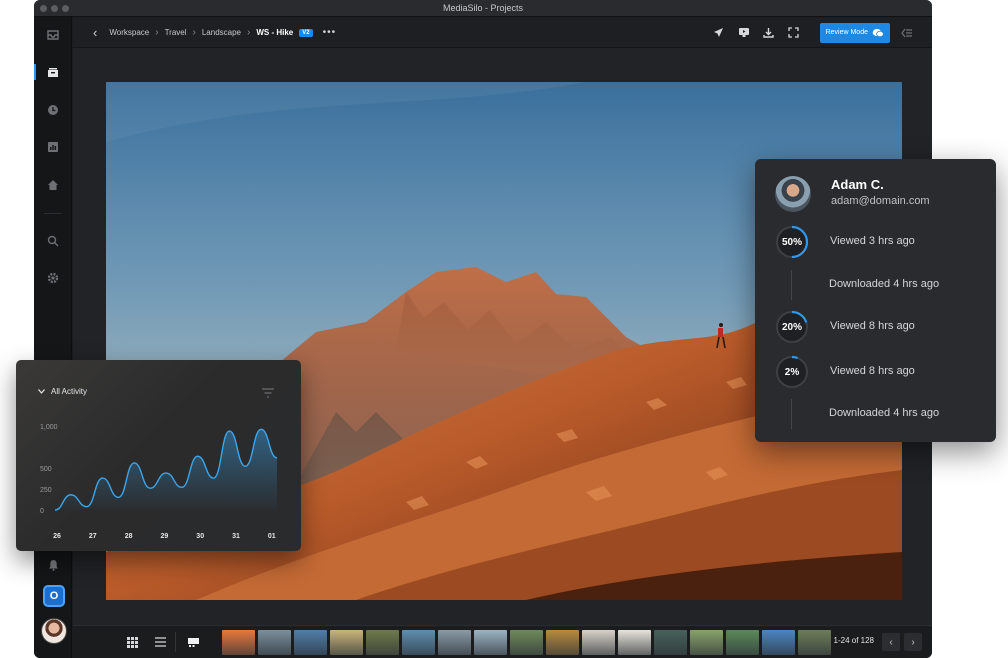  What do you see at coordinates (872, 241) in the screenshot?
I see `viewer-event-text: Viewed 3 hrs ago` at bounding box center [872, 241].